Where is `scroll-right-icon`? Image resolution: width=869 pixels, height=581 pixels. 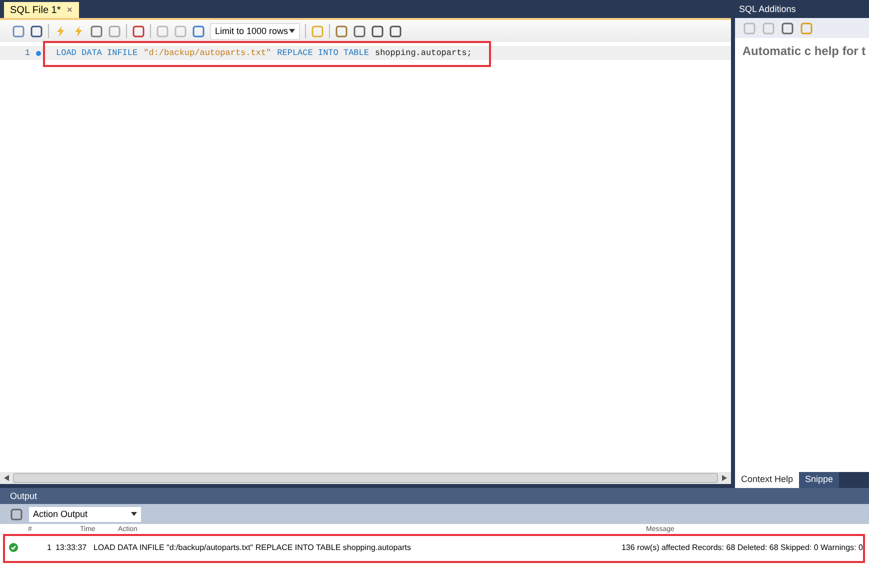
scroll-right-icon is located at coordinates (724, 478).